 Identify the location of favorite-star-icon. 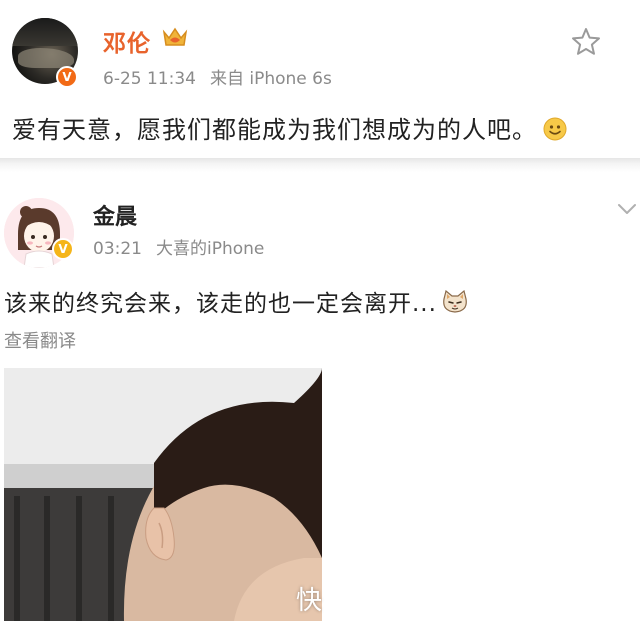
(586, 42).